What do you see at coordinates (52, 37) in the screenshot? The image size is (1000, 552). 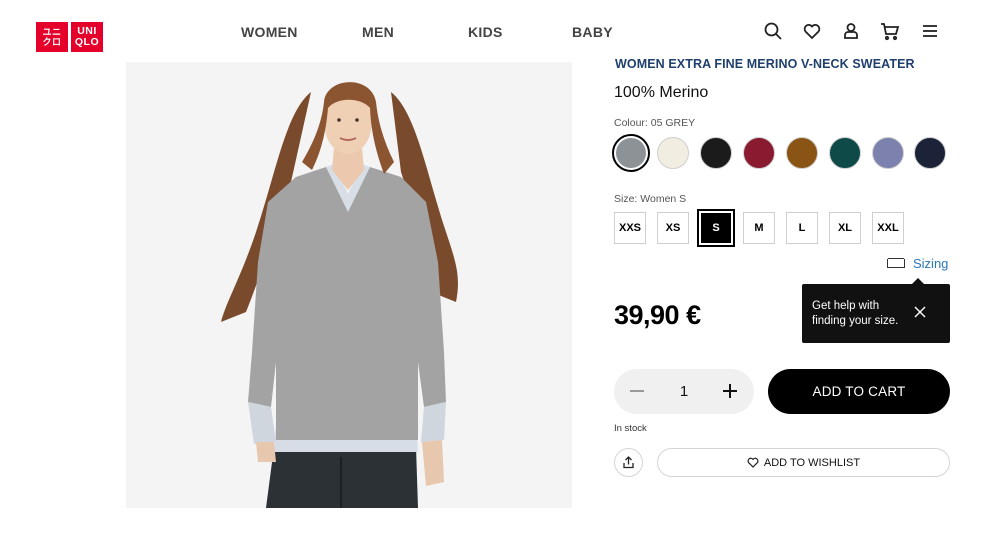 I see `logo-block-left: ユニ クロ` at bounding box center [52, 37].